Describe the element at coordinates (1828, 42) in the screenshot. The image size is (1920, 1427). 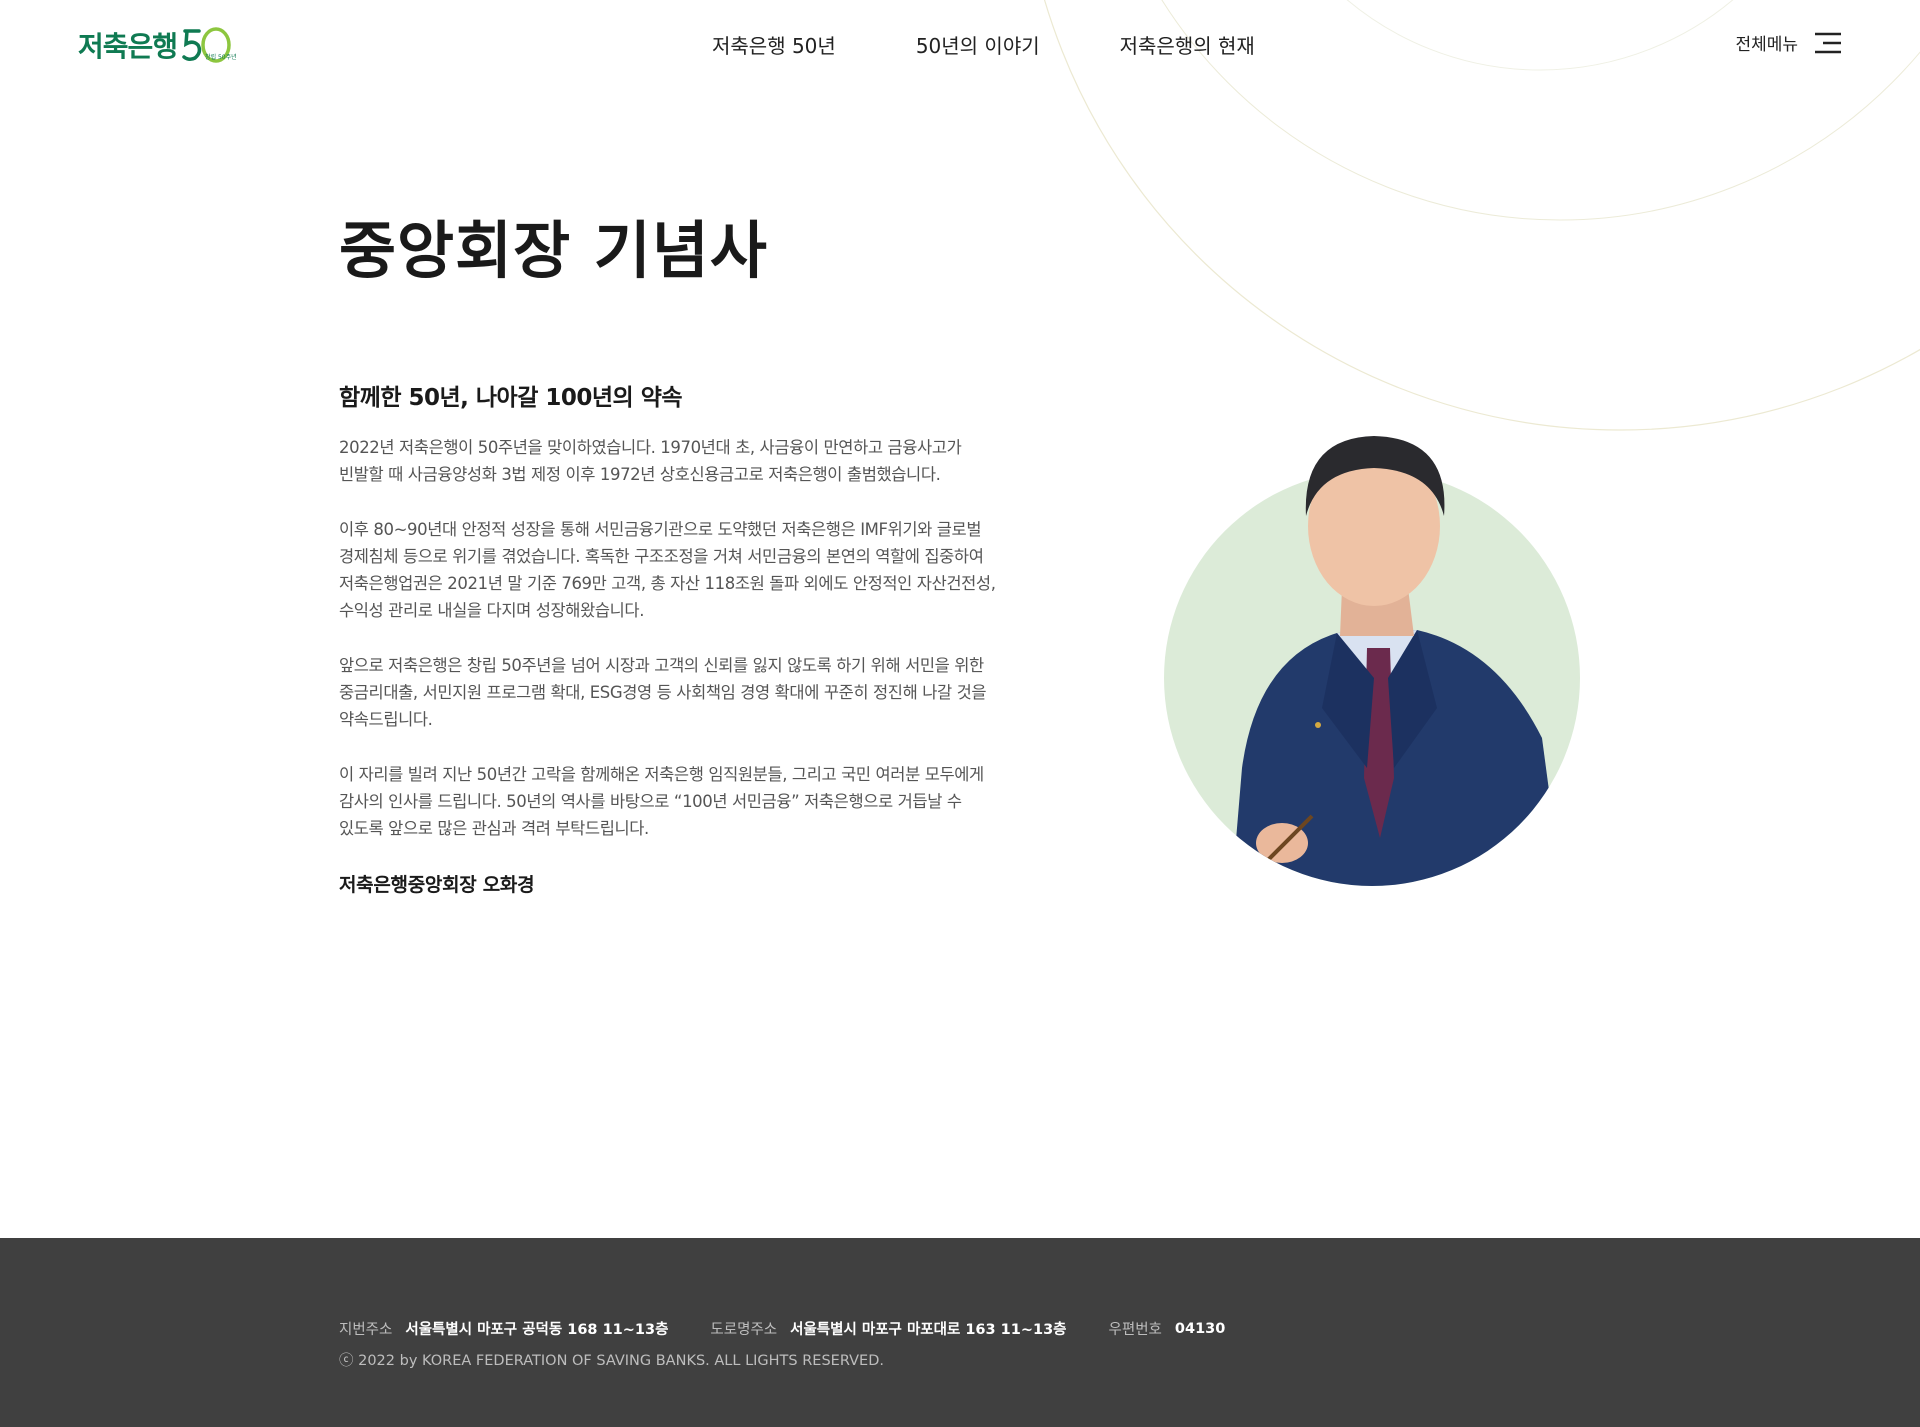
I see `hamburger-icon` at that location.